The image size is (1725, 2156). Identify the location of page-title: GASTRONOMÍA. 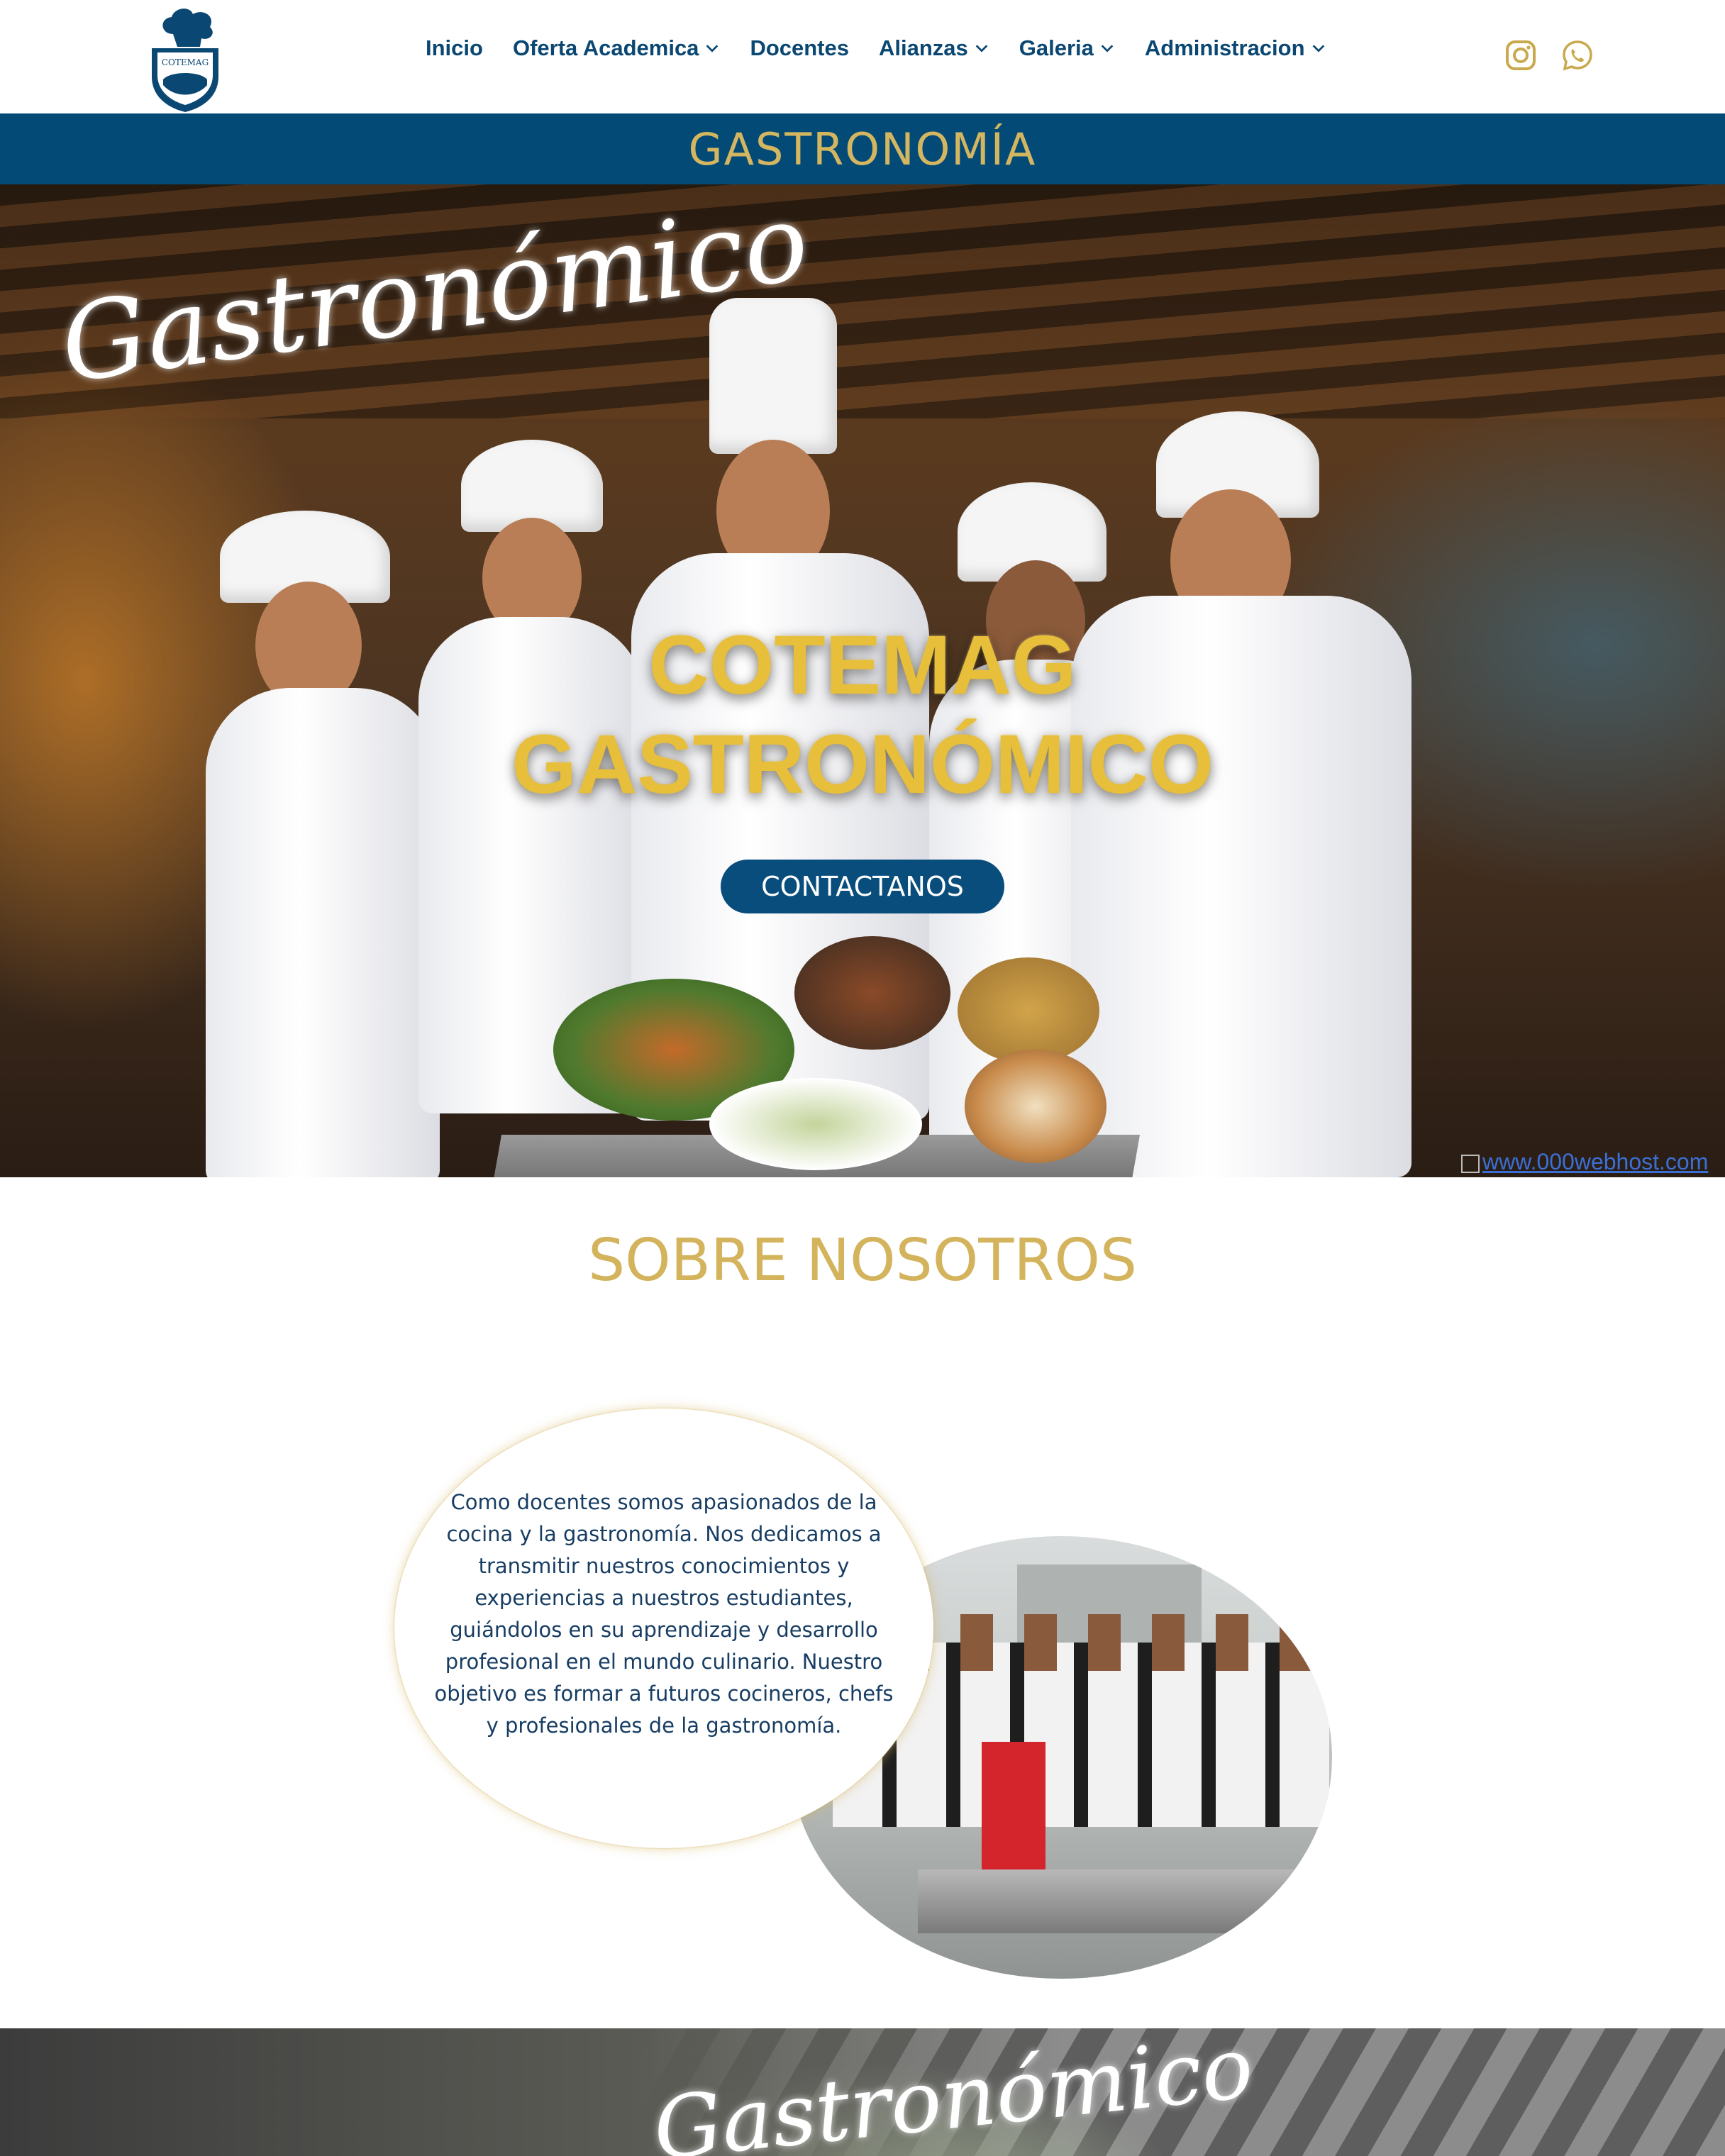
(862, 149).